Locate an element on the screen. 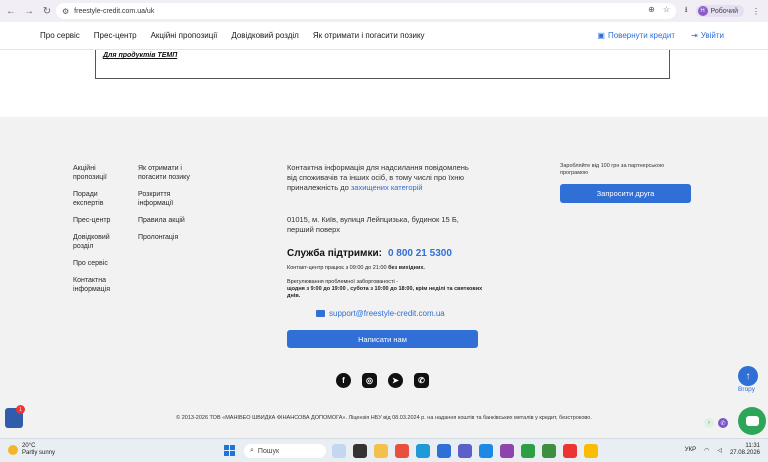 This screenshot has height=462, width=768. card-icon: ▣ is located at coordinates (601, 35).